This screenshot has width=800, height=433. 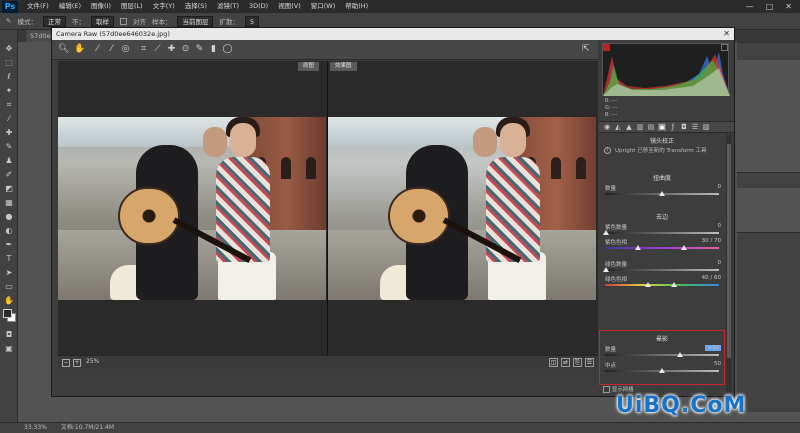 I want to click on slider-value: 40 / 60, so click(x=711, y=278).